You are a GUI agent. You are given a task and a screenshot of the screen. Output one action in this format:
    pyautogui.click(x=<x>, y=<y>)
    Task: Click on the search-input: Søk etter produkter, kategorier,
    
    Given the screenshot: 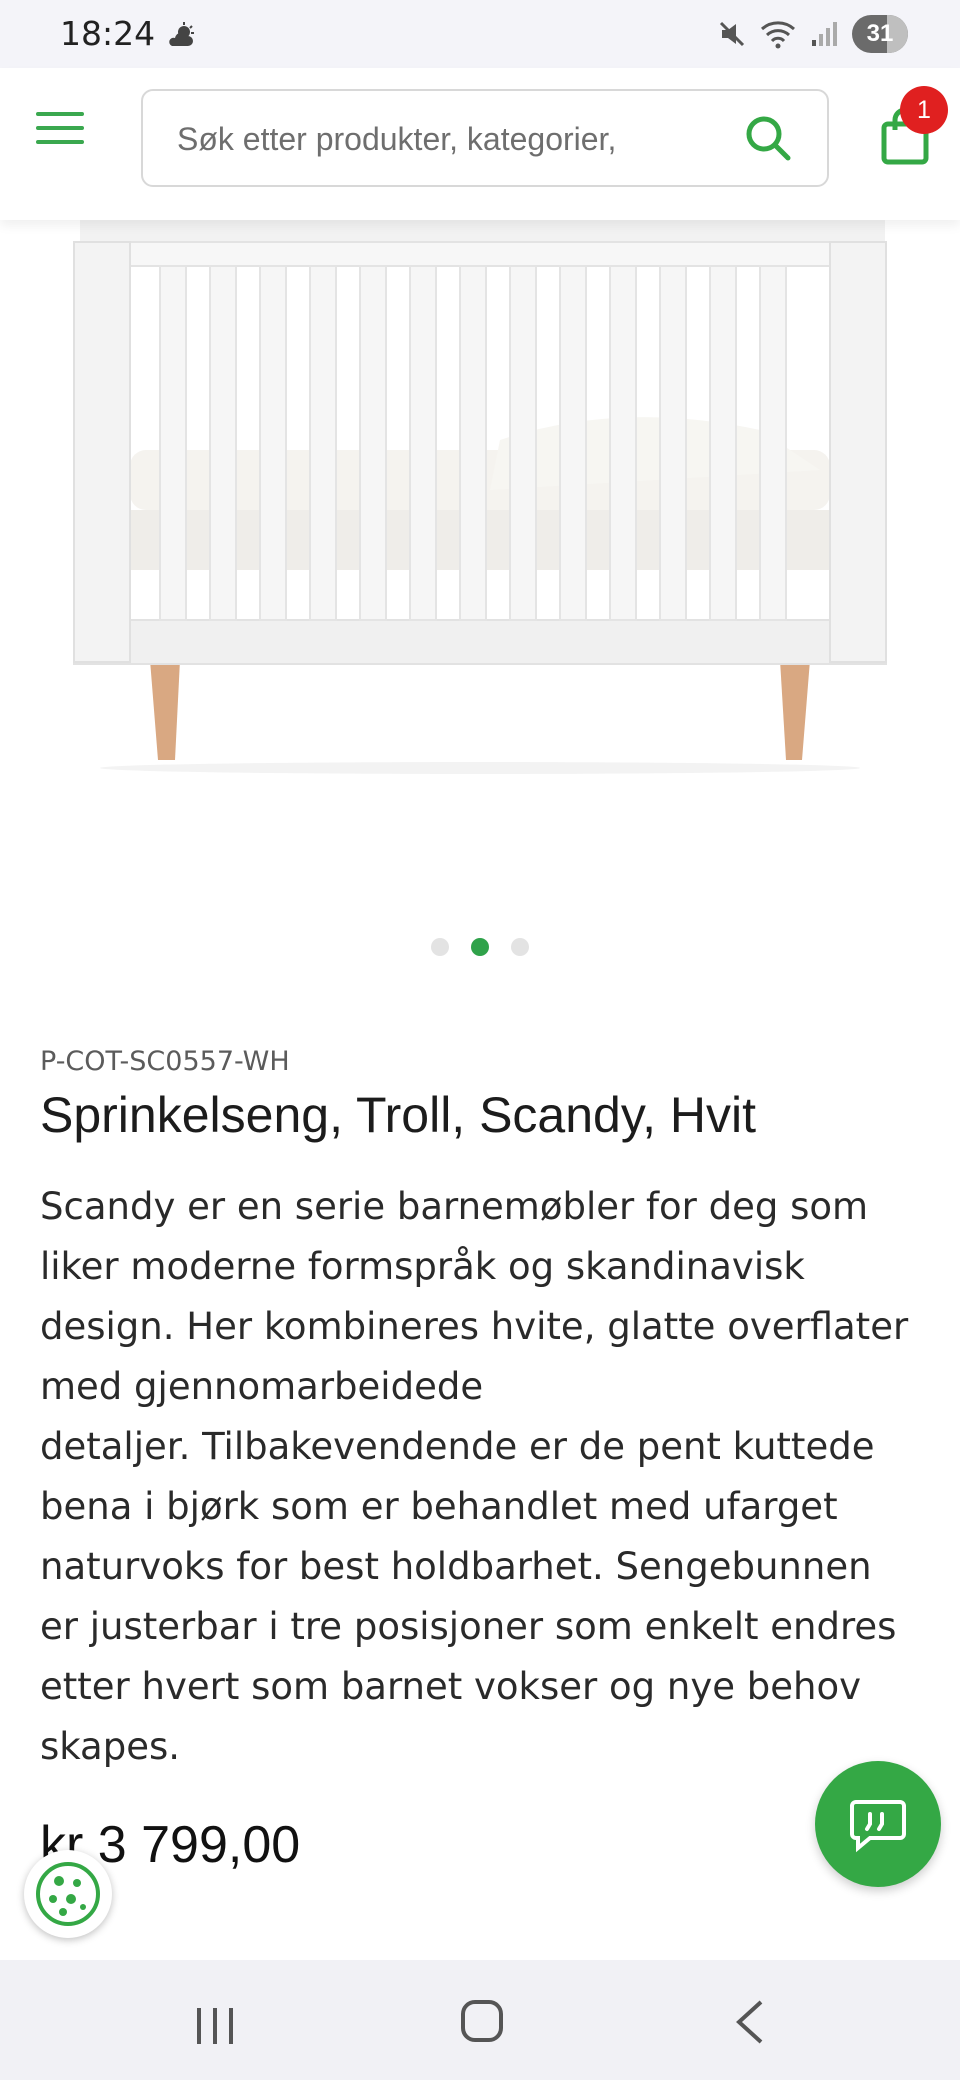 What is the action you would take?
    pyautogui.click(x=485, y=138)
    